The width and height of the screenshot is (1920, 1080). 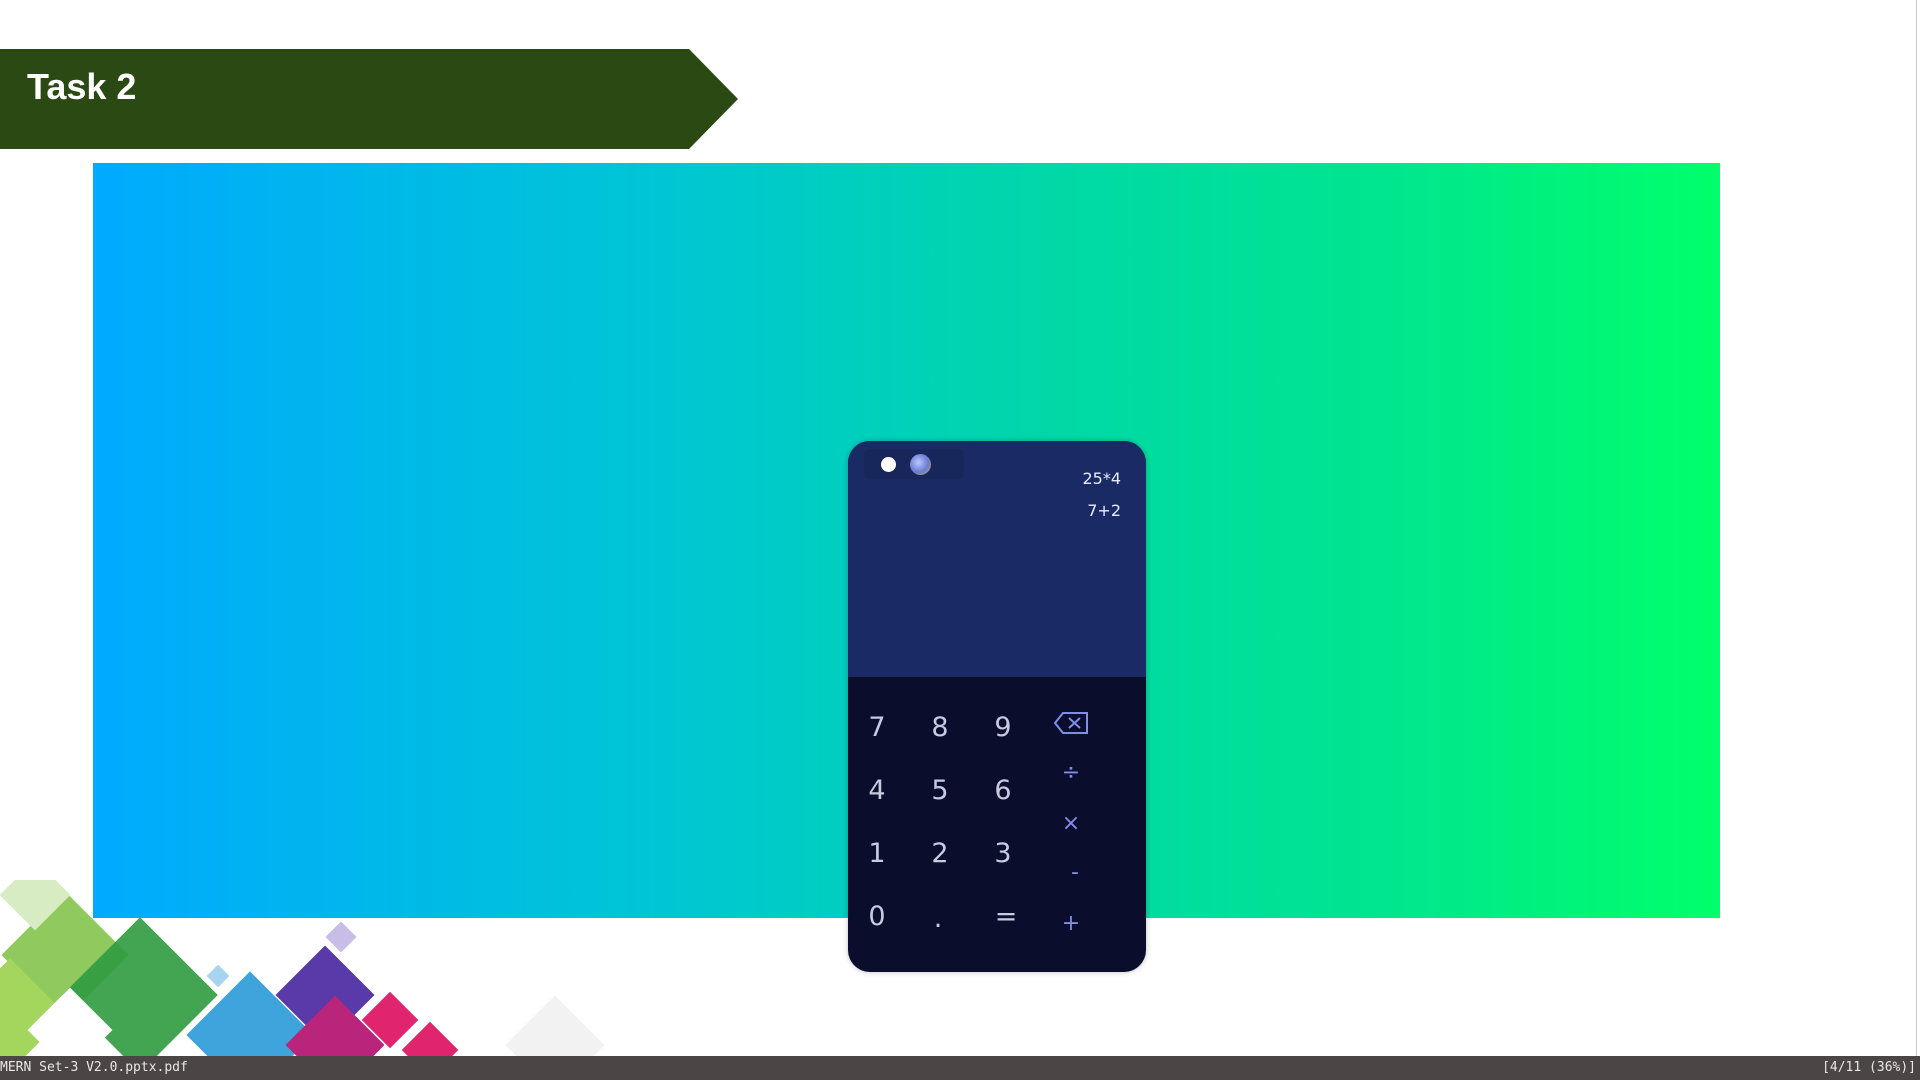 What do you see at coordinates (82, 86) in the screenshot?
I see `slide-title: Task 2` at bounding box center [82, 86].